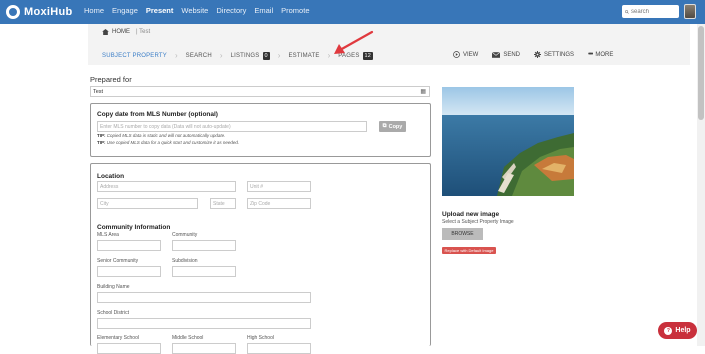 The height and width of the screenshot is (354, 705). I want to click on envelope-icon, so click(496, 54).